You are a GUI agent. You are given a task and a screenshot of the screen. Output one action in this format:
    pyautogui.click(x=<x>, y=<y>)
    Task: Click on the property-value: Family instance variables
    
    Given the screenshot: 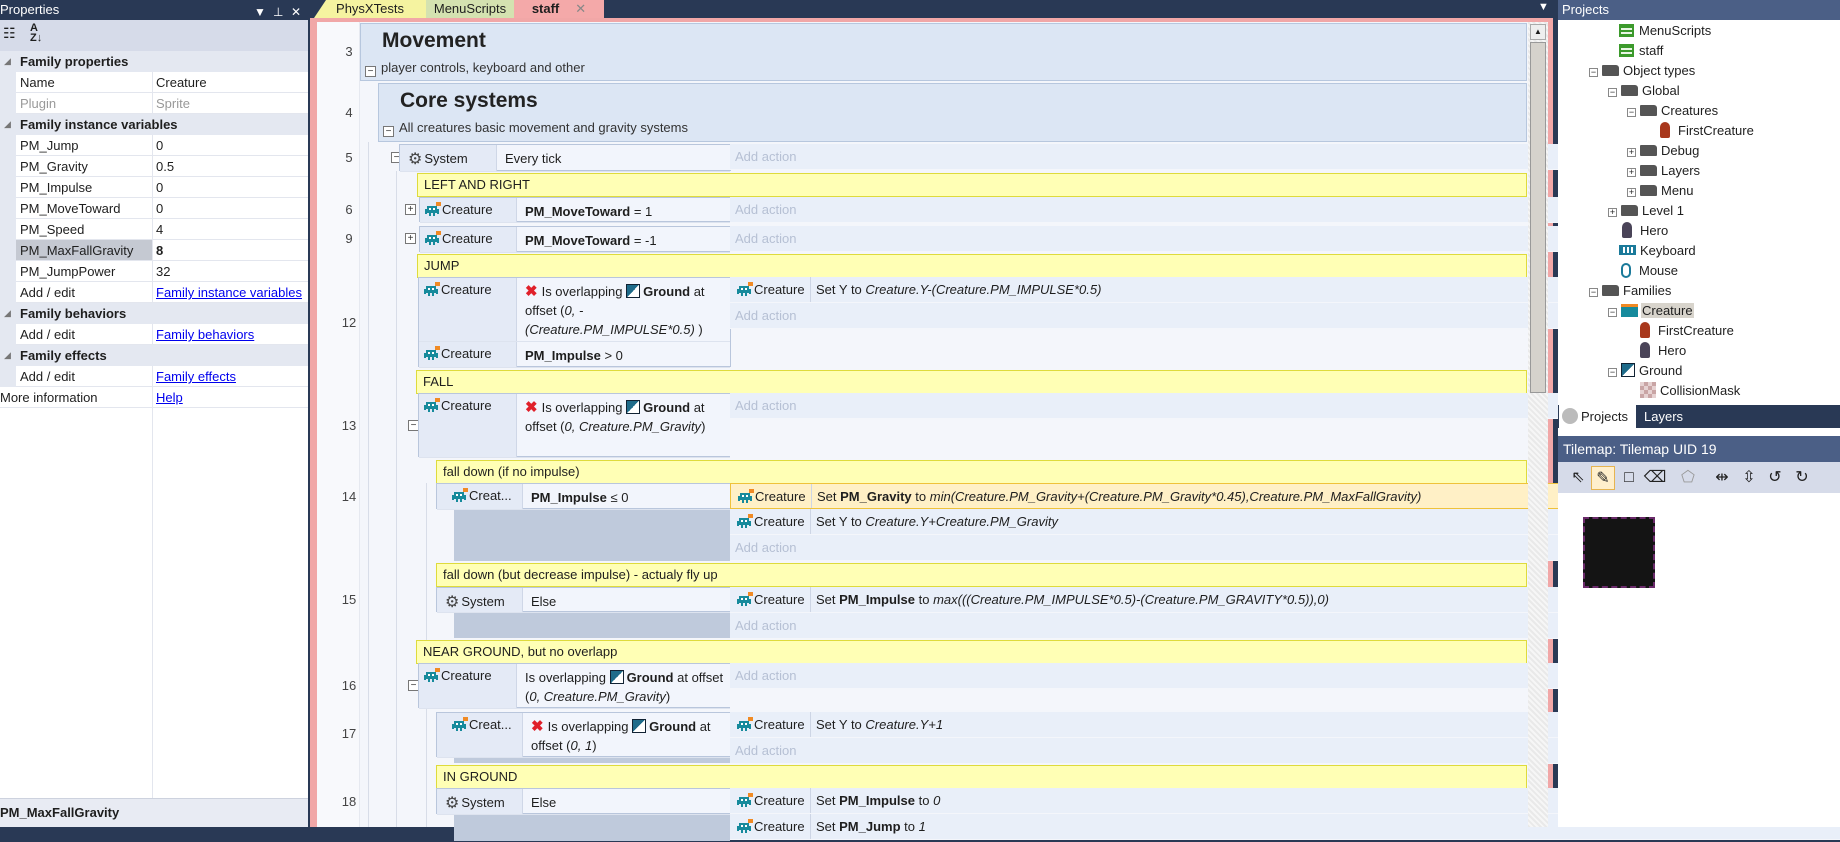 What is the action you would take?
    pyautogui.click(x=230, y=292)
    